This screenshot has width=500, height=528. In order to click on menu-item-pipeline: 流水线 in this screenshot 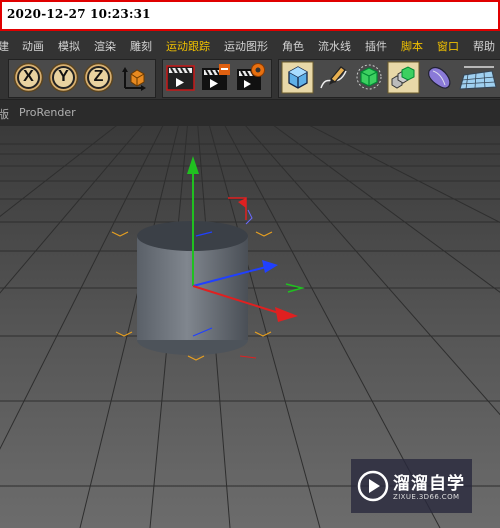, I will do `click(334, 46)`.